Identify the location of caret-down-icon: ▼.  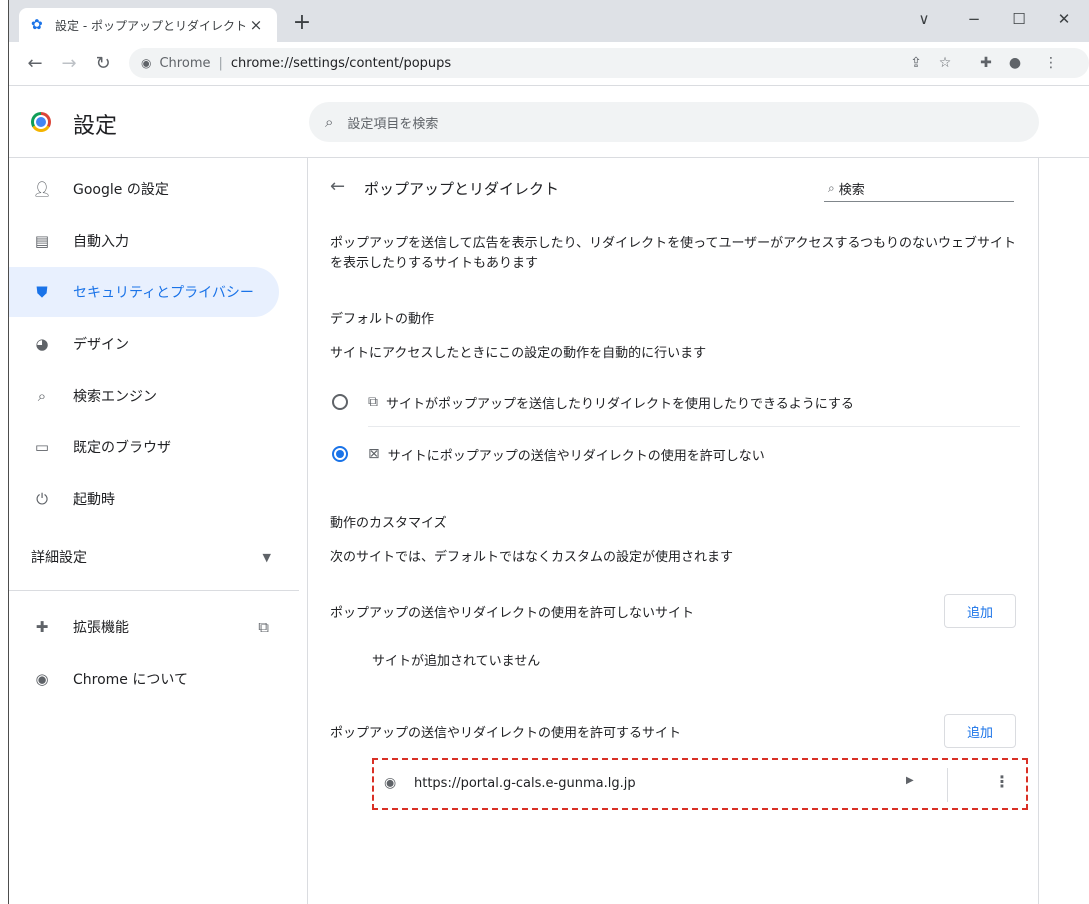
(266, 557).